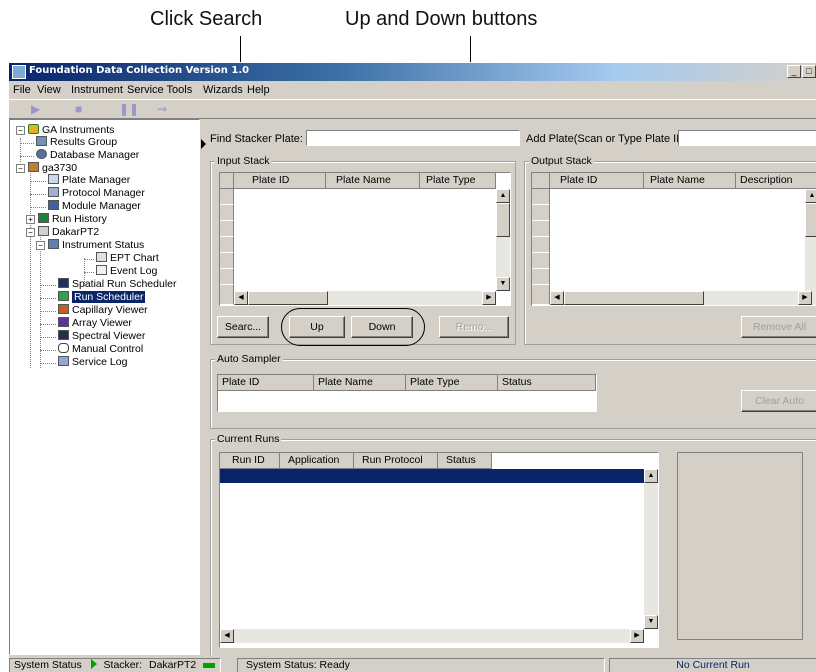 This screenshot has width=816, height=672. I want to click on collapse-ga3730-toggle: −, so click(20, 168).